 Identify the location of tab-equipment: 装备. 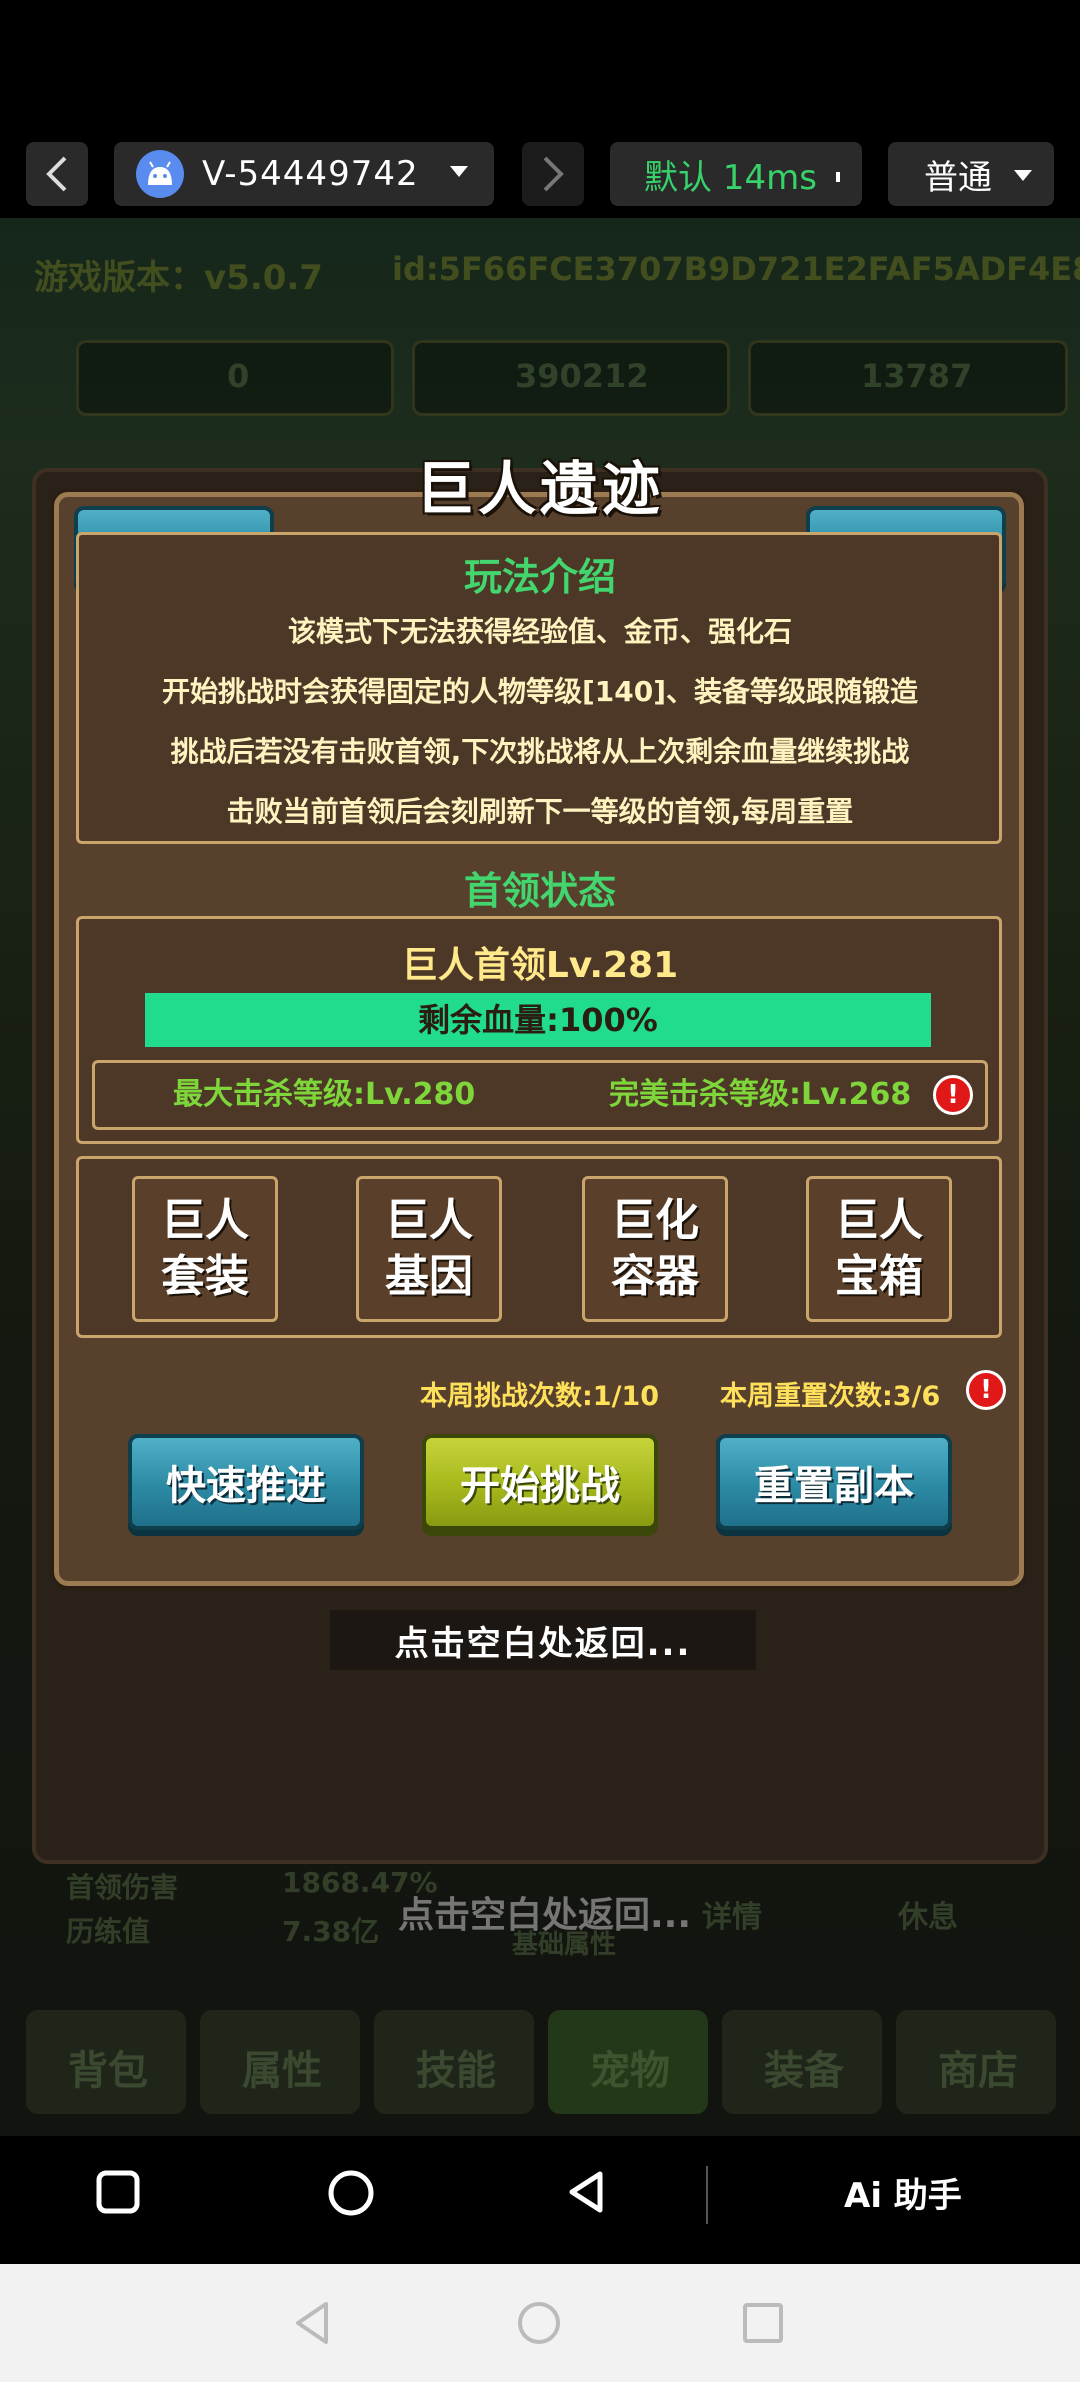
(802, 2062).